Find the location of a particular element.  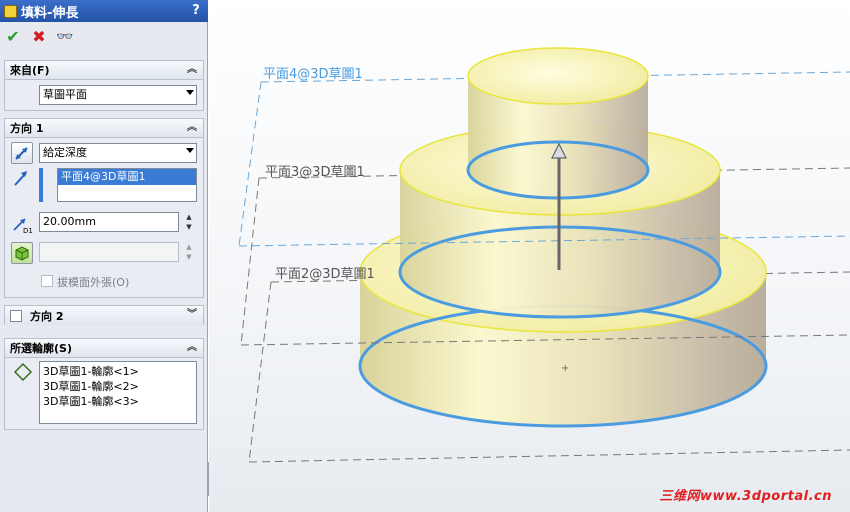

origin-marker: + is located at coordinates (565, 368).